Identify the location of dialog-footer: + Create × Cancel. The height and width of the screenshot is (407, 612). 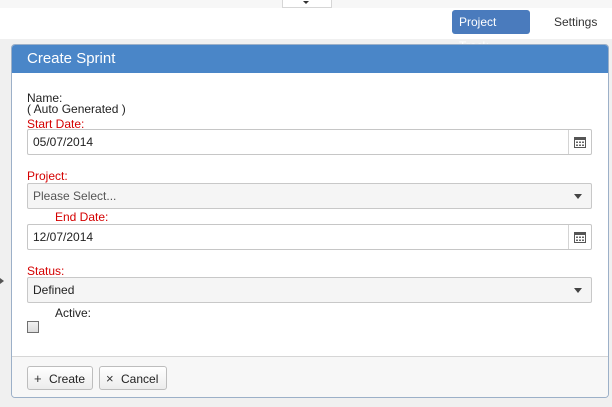
(310, 376).